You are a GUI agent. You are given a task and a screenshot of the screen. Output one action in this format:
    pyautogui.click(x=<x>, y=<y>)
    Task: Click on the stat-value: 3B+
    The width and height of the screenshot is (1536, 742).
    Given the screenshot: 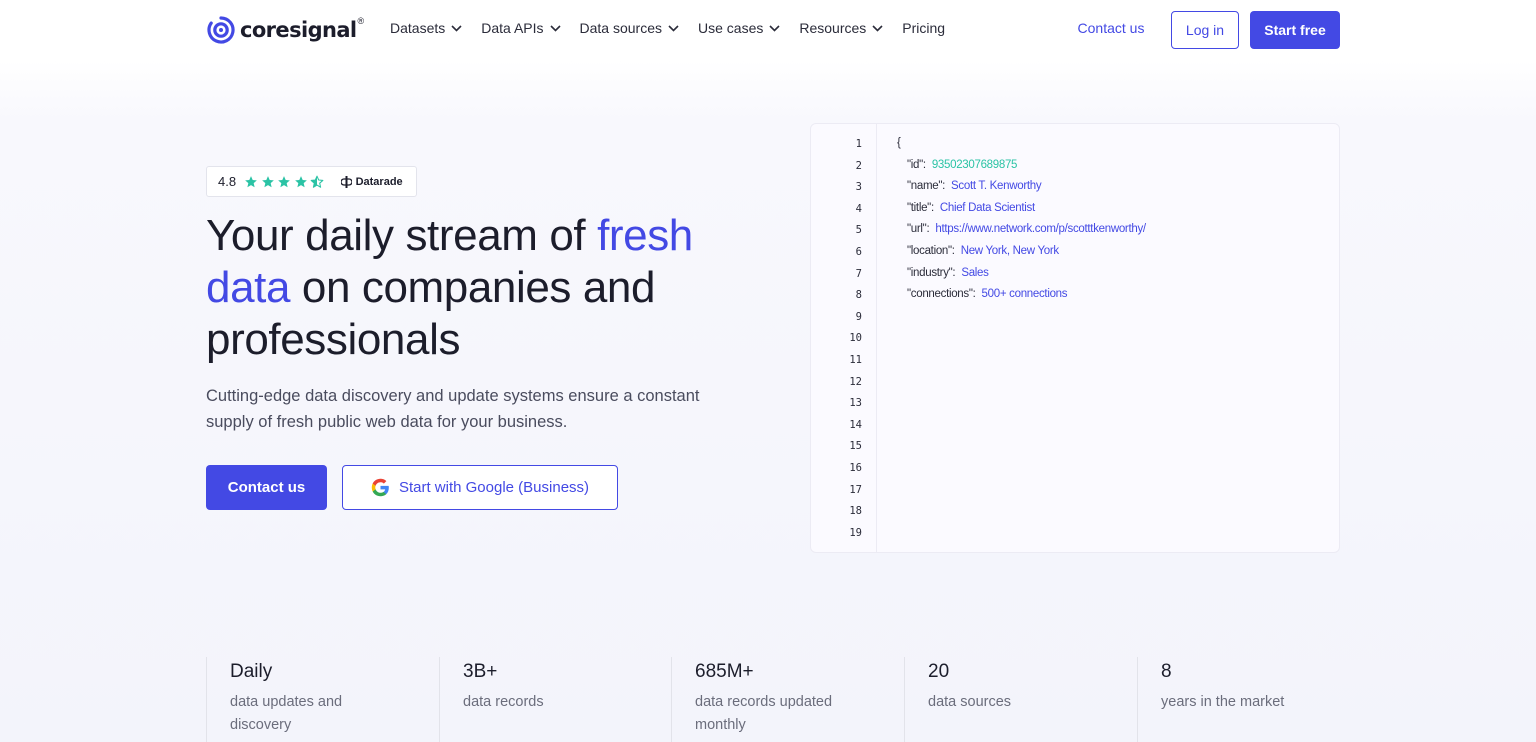 What is the action you would take?
    pyautogui.click(x=480, y=671)
    